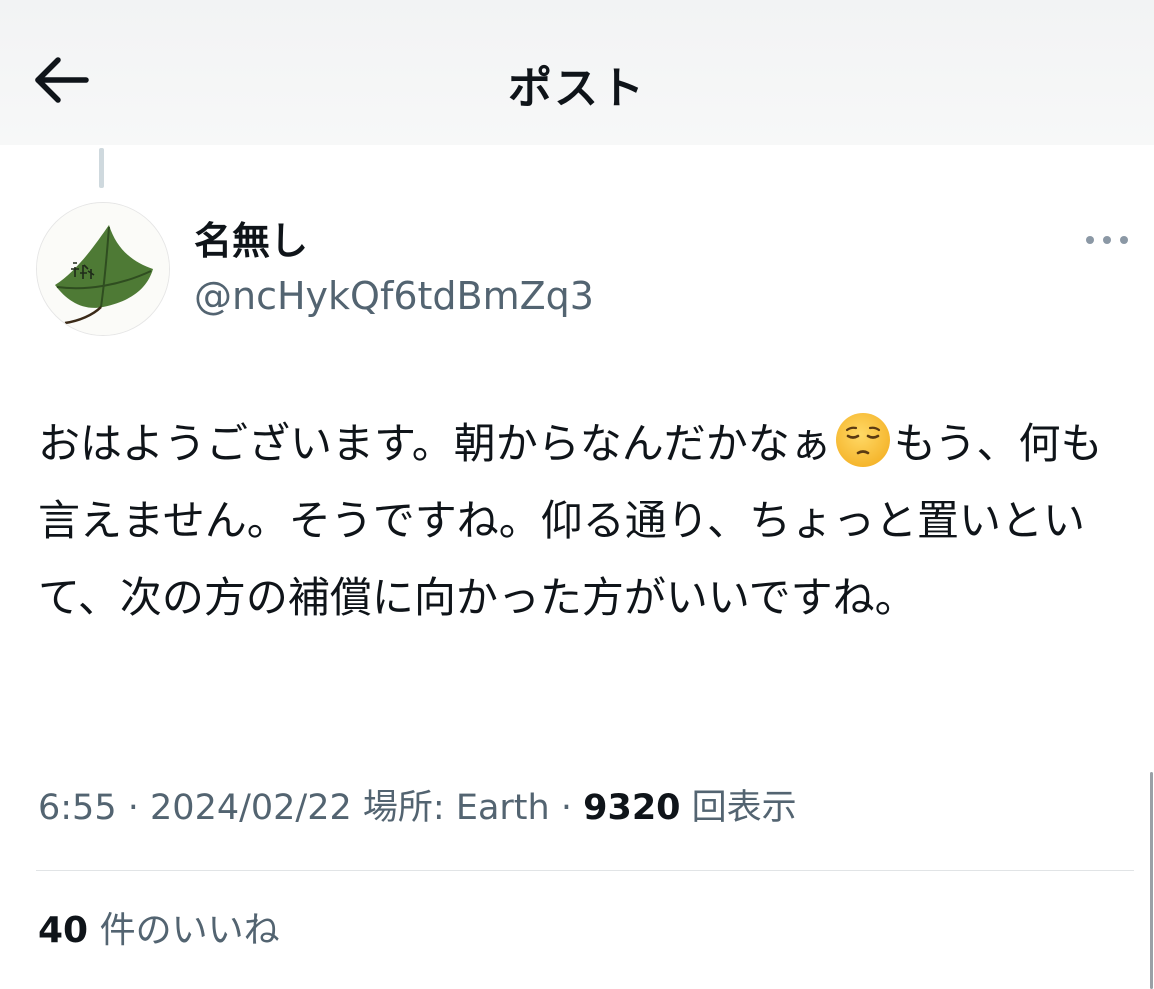 Image resolution: width=1154 pixels, height=989 pixels. What do you see at coordinates (189, 930) in the screenshot?
I see `likes-label: 件のいいね` at bounding box center [189, 930].